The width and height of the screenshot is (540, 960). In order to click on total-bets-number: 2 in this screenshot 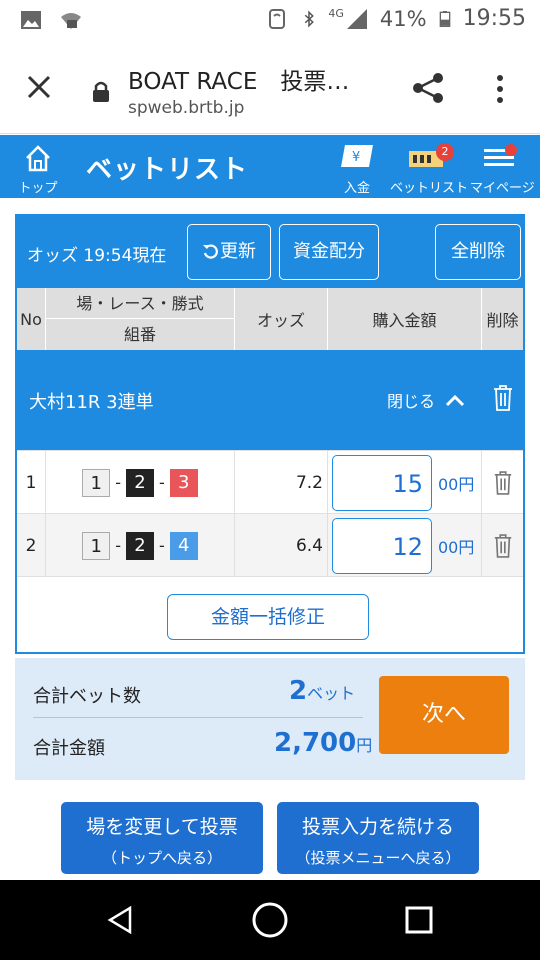, I will do `click(298, 691)`.